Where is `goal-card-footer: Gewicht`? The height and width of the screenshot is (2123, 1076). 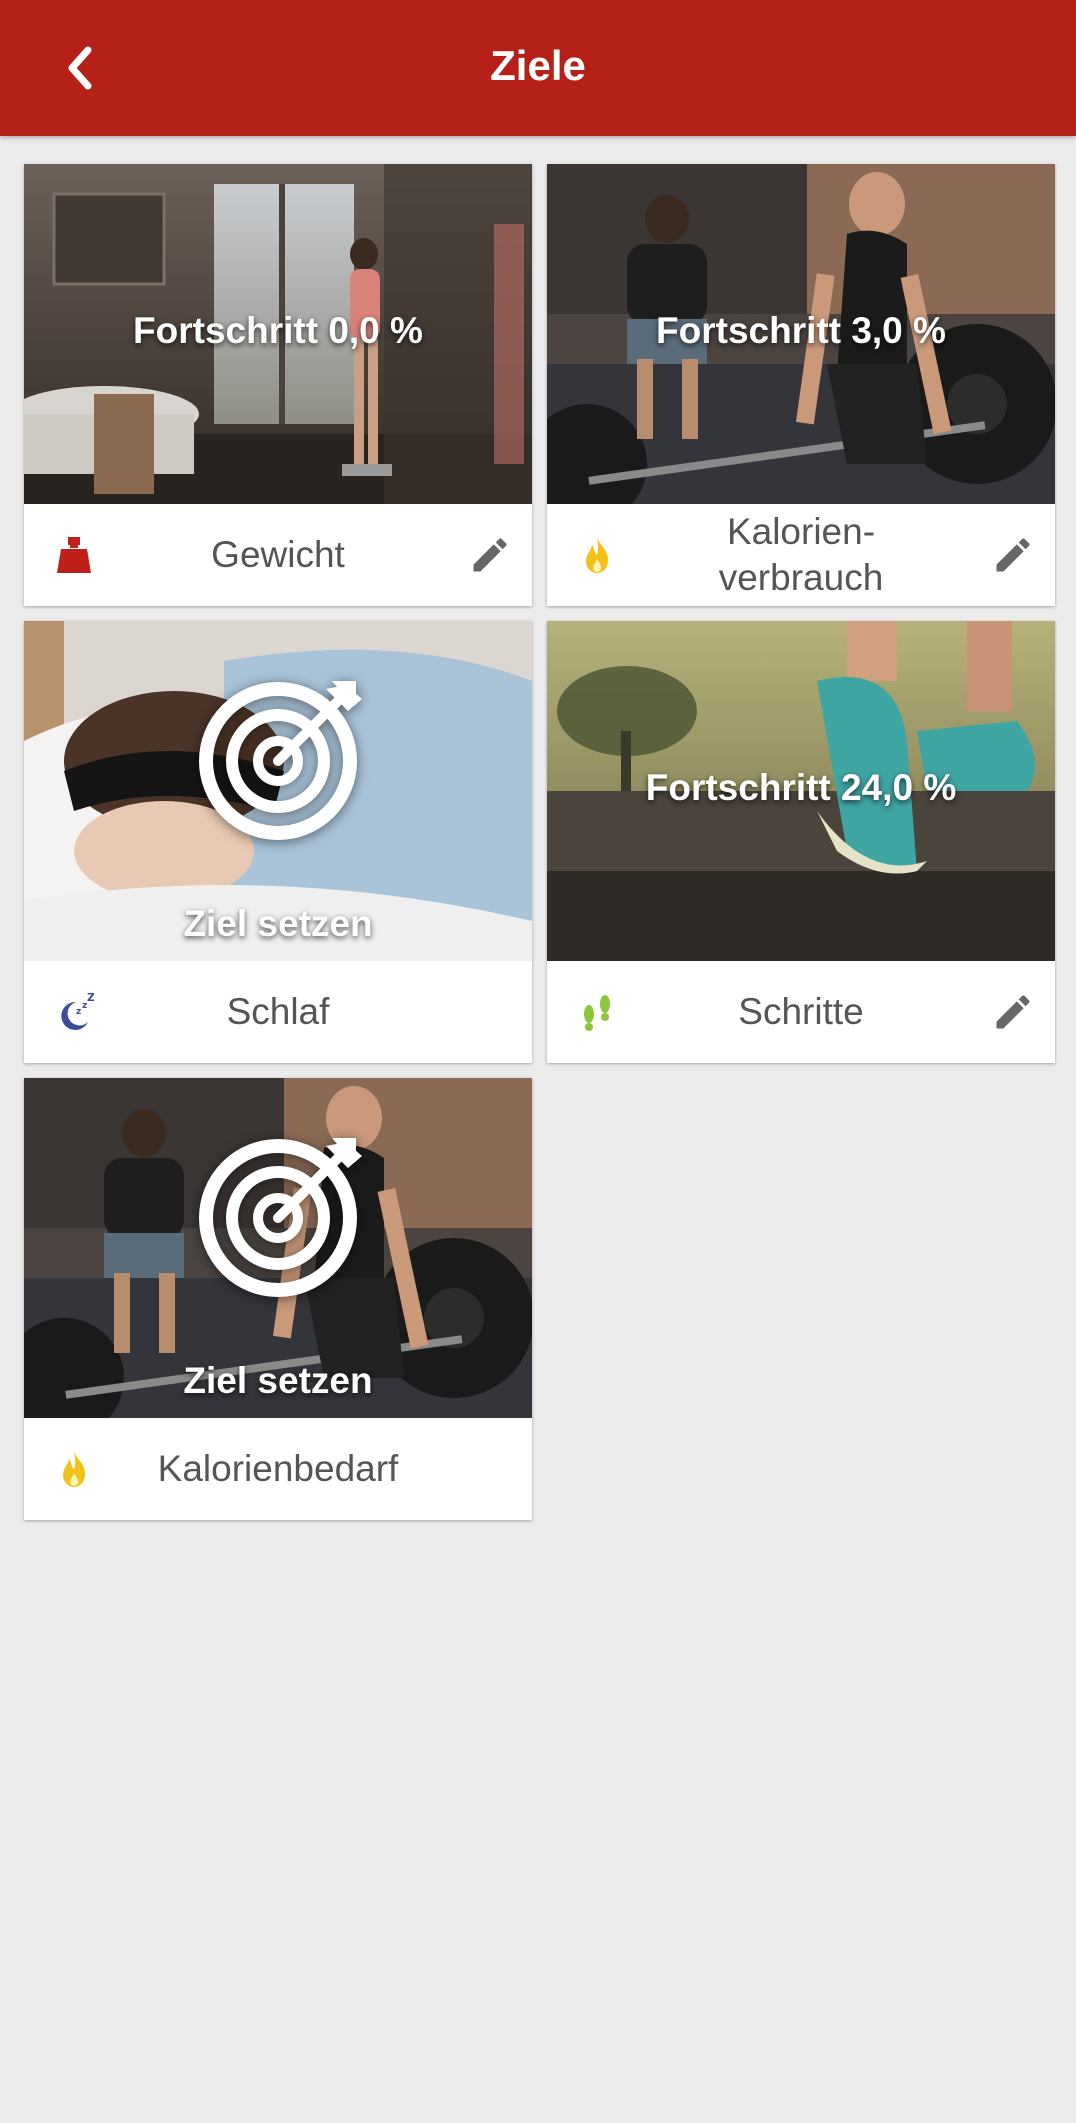
goal-card-footer: Gewicht is located at coordinates (278, 555).